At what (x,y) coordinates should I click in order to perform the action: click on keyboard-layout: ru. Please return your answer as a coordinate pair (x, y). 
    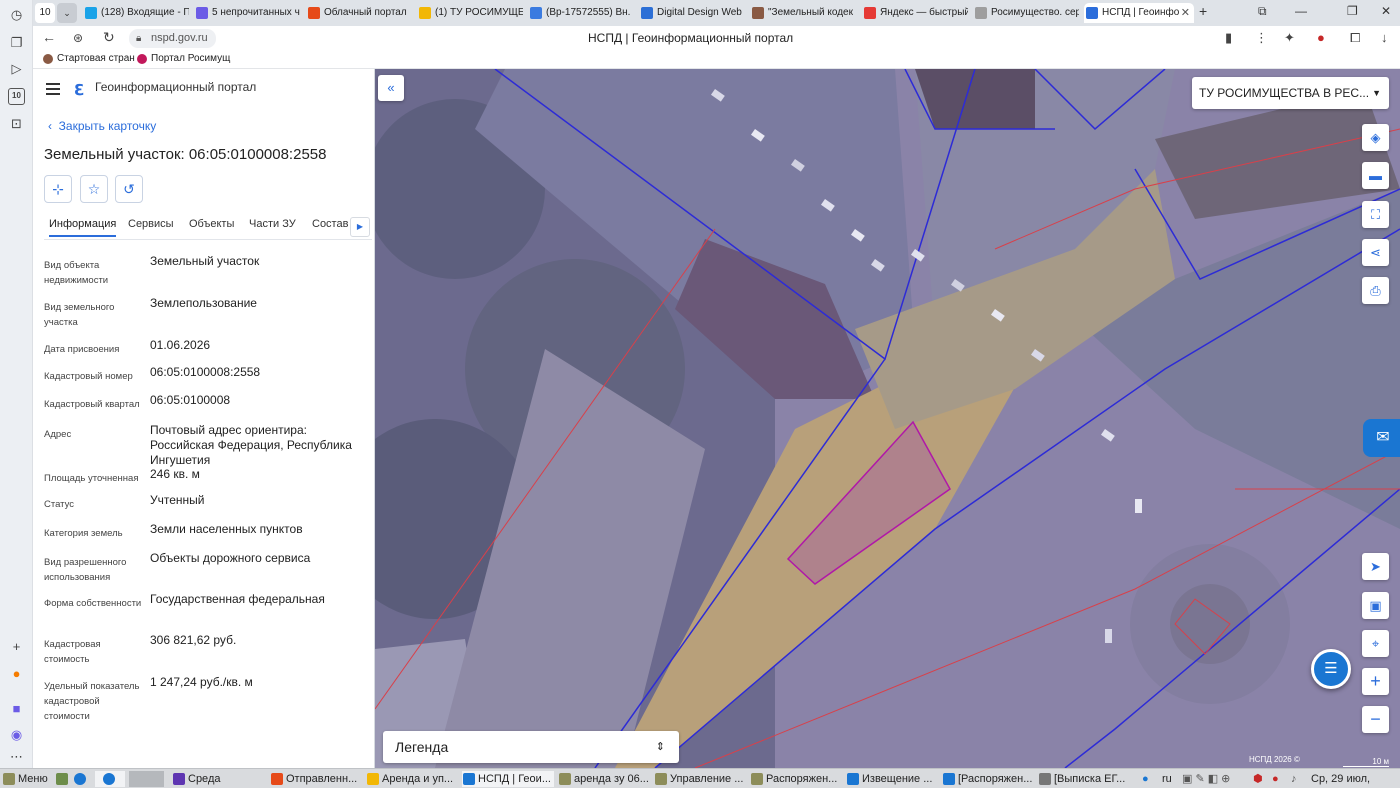
    Looking at the image, I should click on (1167, 779).